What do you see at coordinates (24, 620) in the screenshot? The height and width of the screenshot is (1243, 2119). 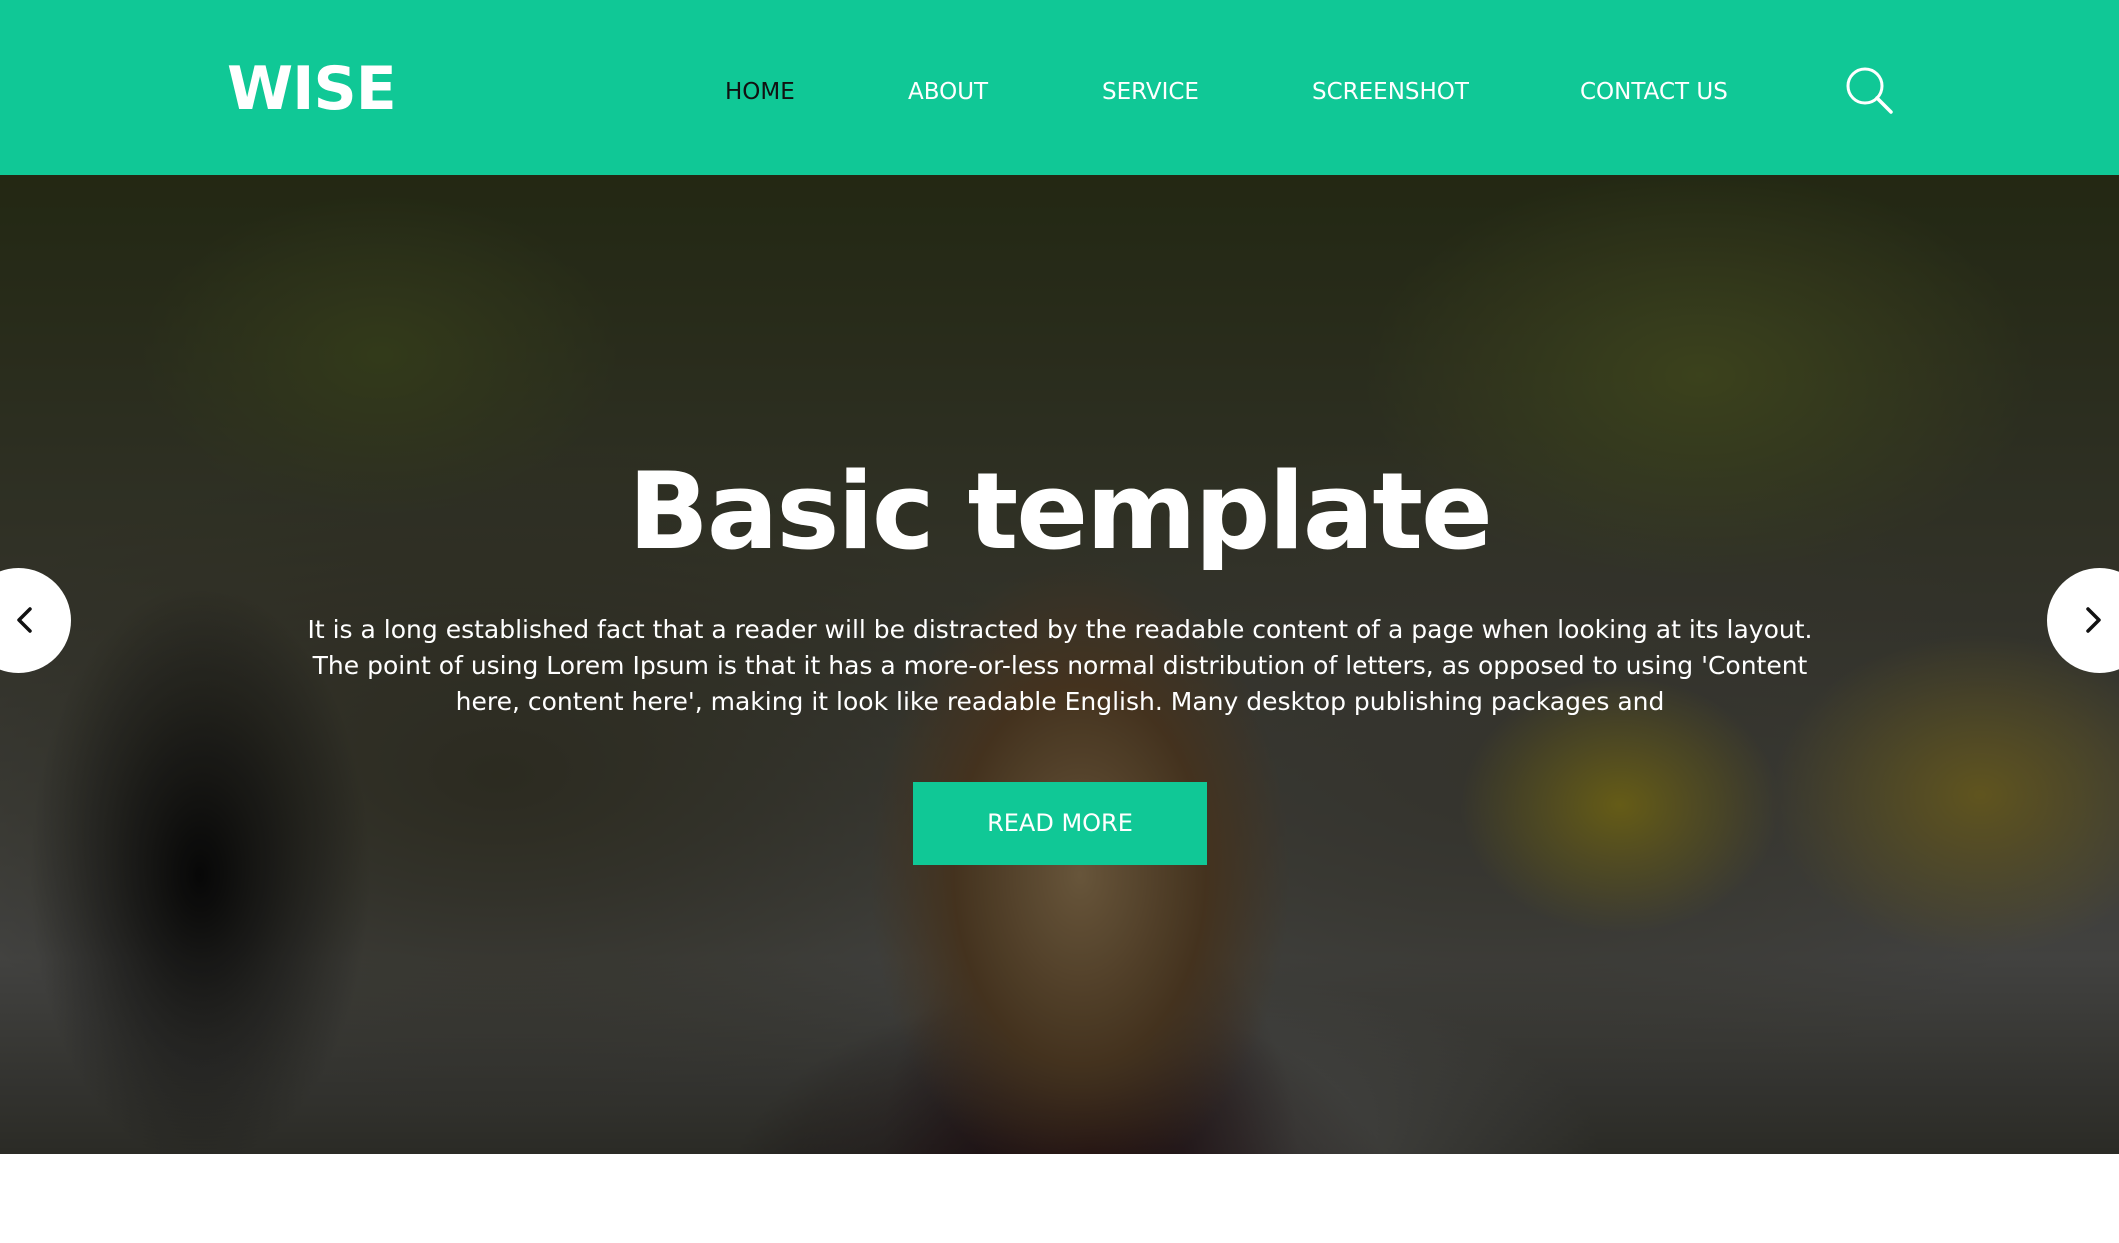 I see `chevron-left-icon` at bounding box center [24, 620].